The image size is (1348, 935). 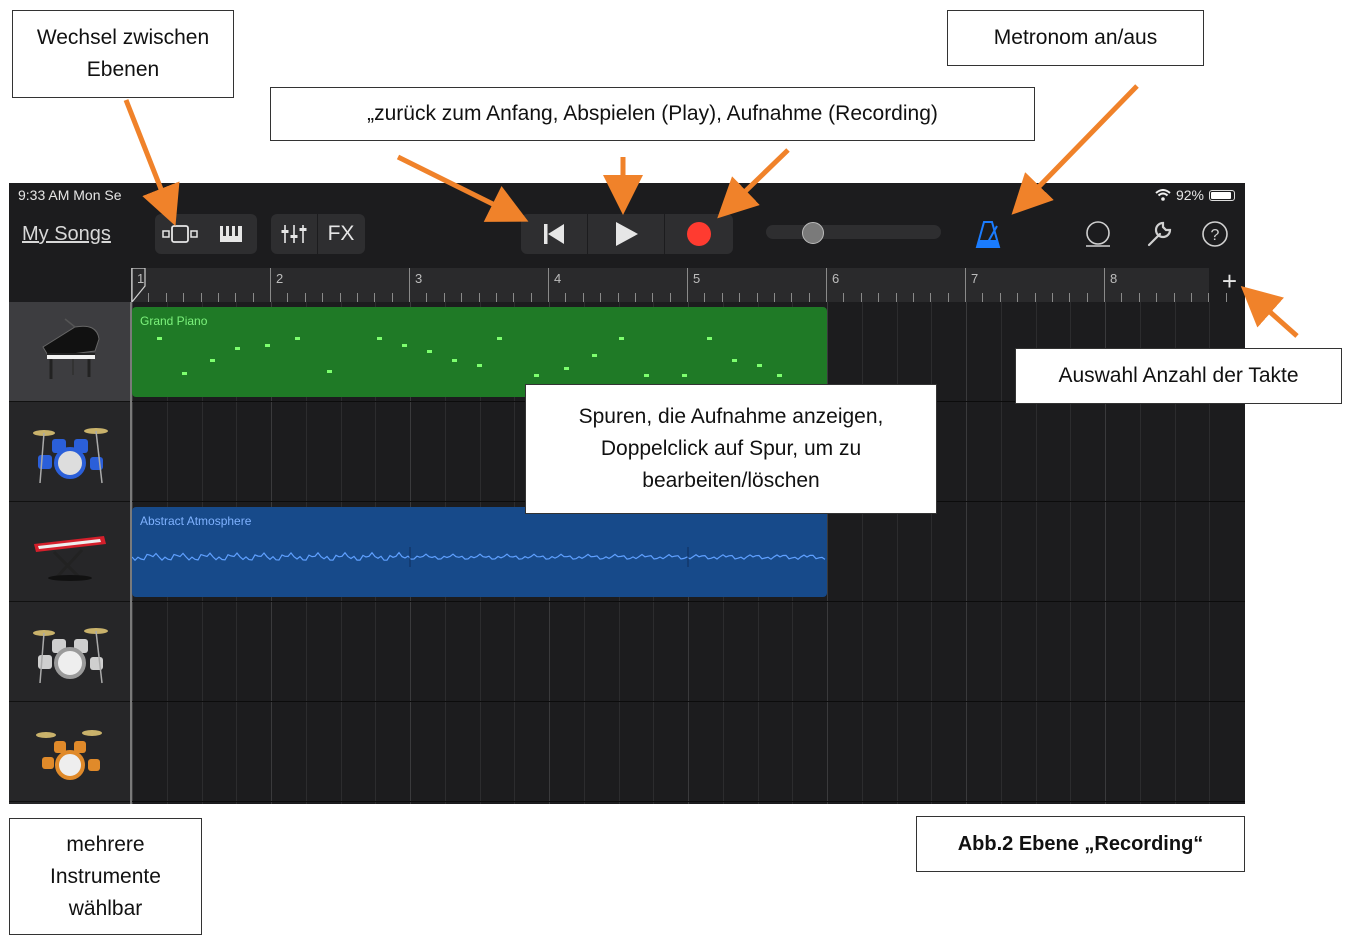 What do you see at coordinates (462, 188) in the screenshot?
I see `arrow-to-beginning` at bounding box center [462, 188].